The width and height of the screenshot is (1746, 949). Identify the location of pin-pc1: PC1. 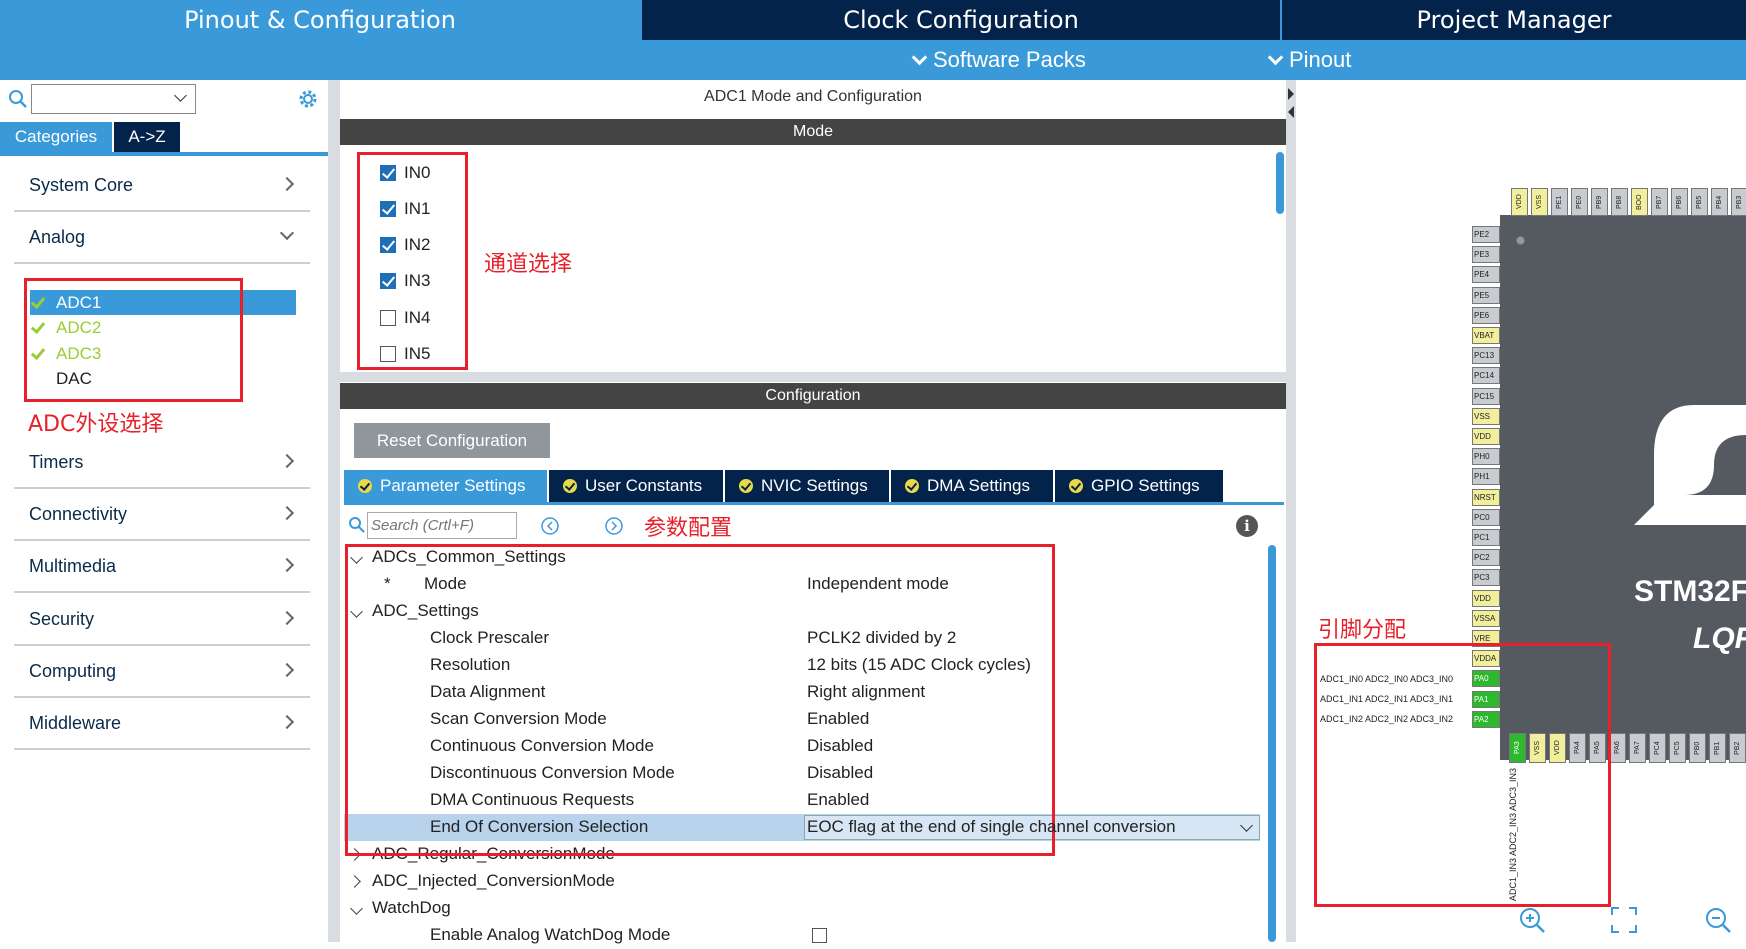
(1486, 537).